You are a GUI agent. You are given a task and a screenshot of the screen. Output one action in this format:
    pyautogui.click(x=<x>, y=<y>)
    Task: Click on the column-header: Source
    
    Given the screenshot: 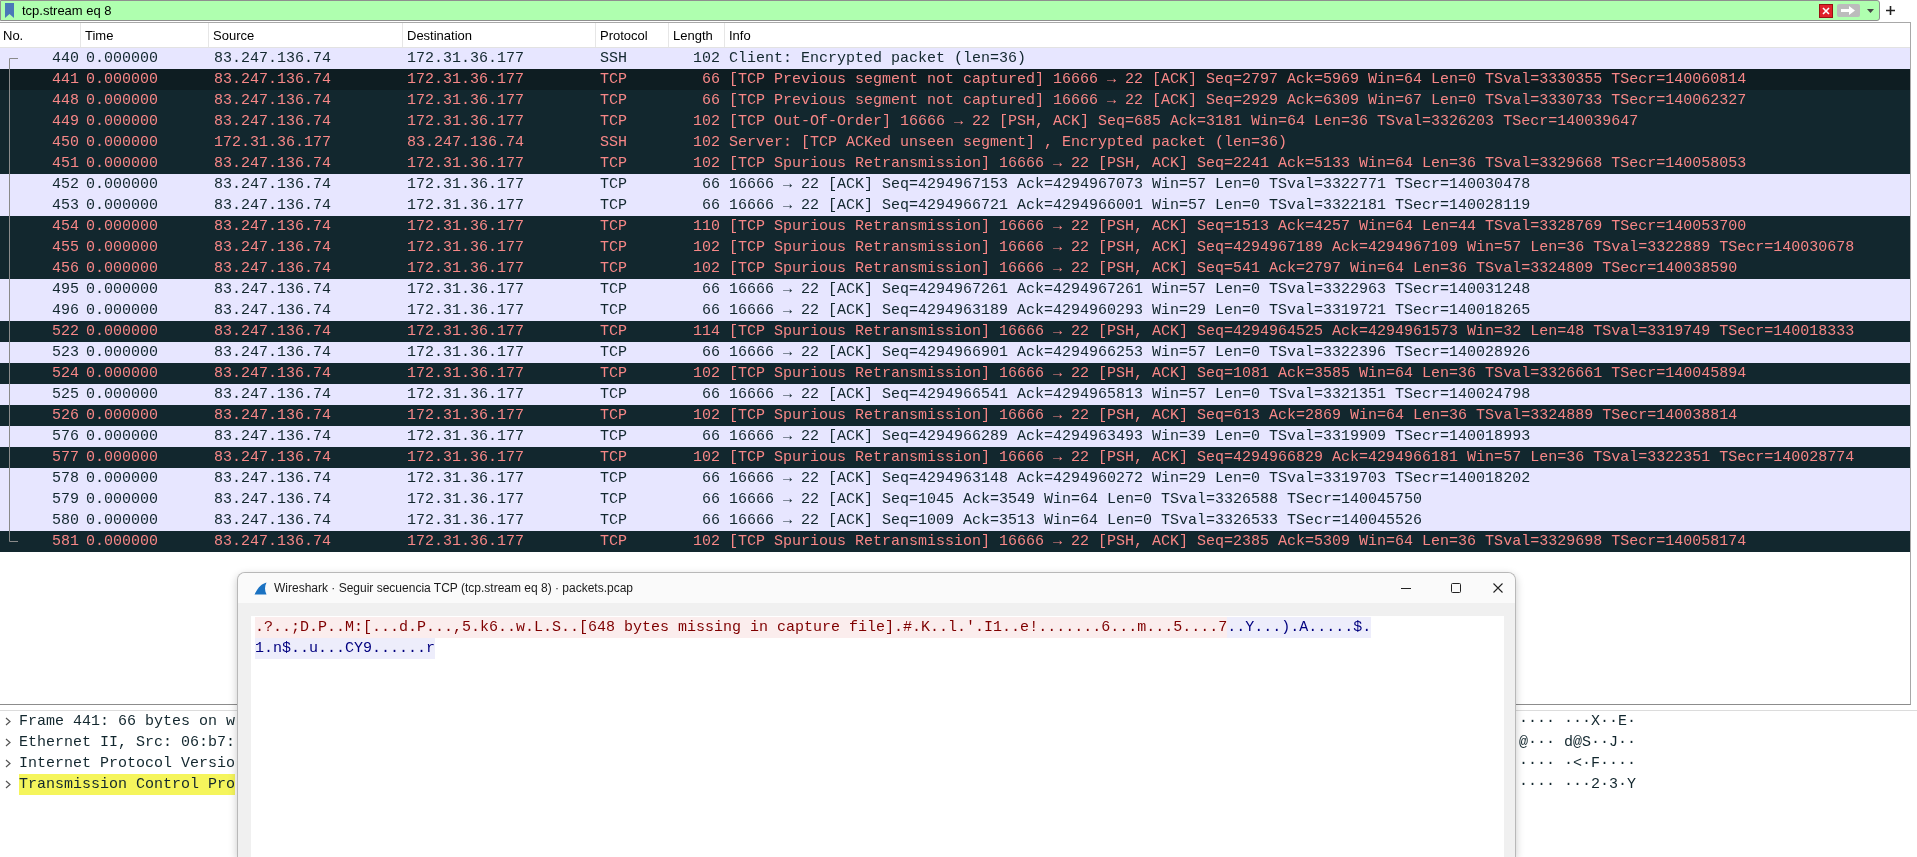 What is the action you would take?
    pyautogui.click(x=306, y=35)
    